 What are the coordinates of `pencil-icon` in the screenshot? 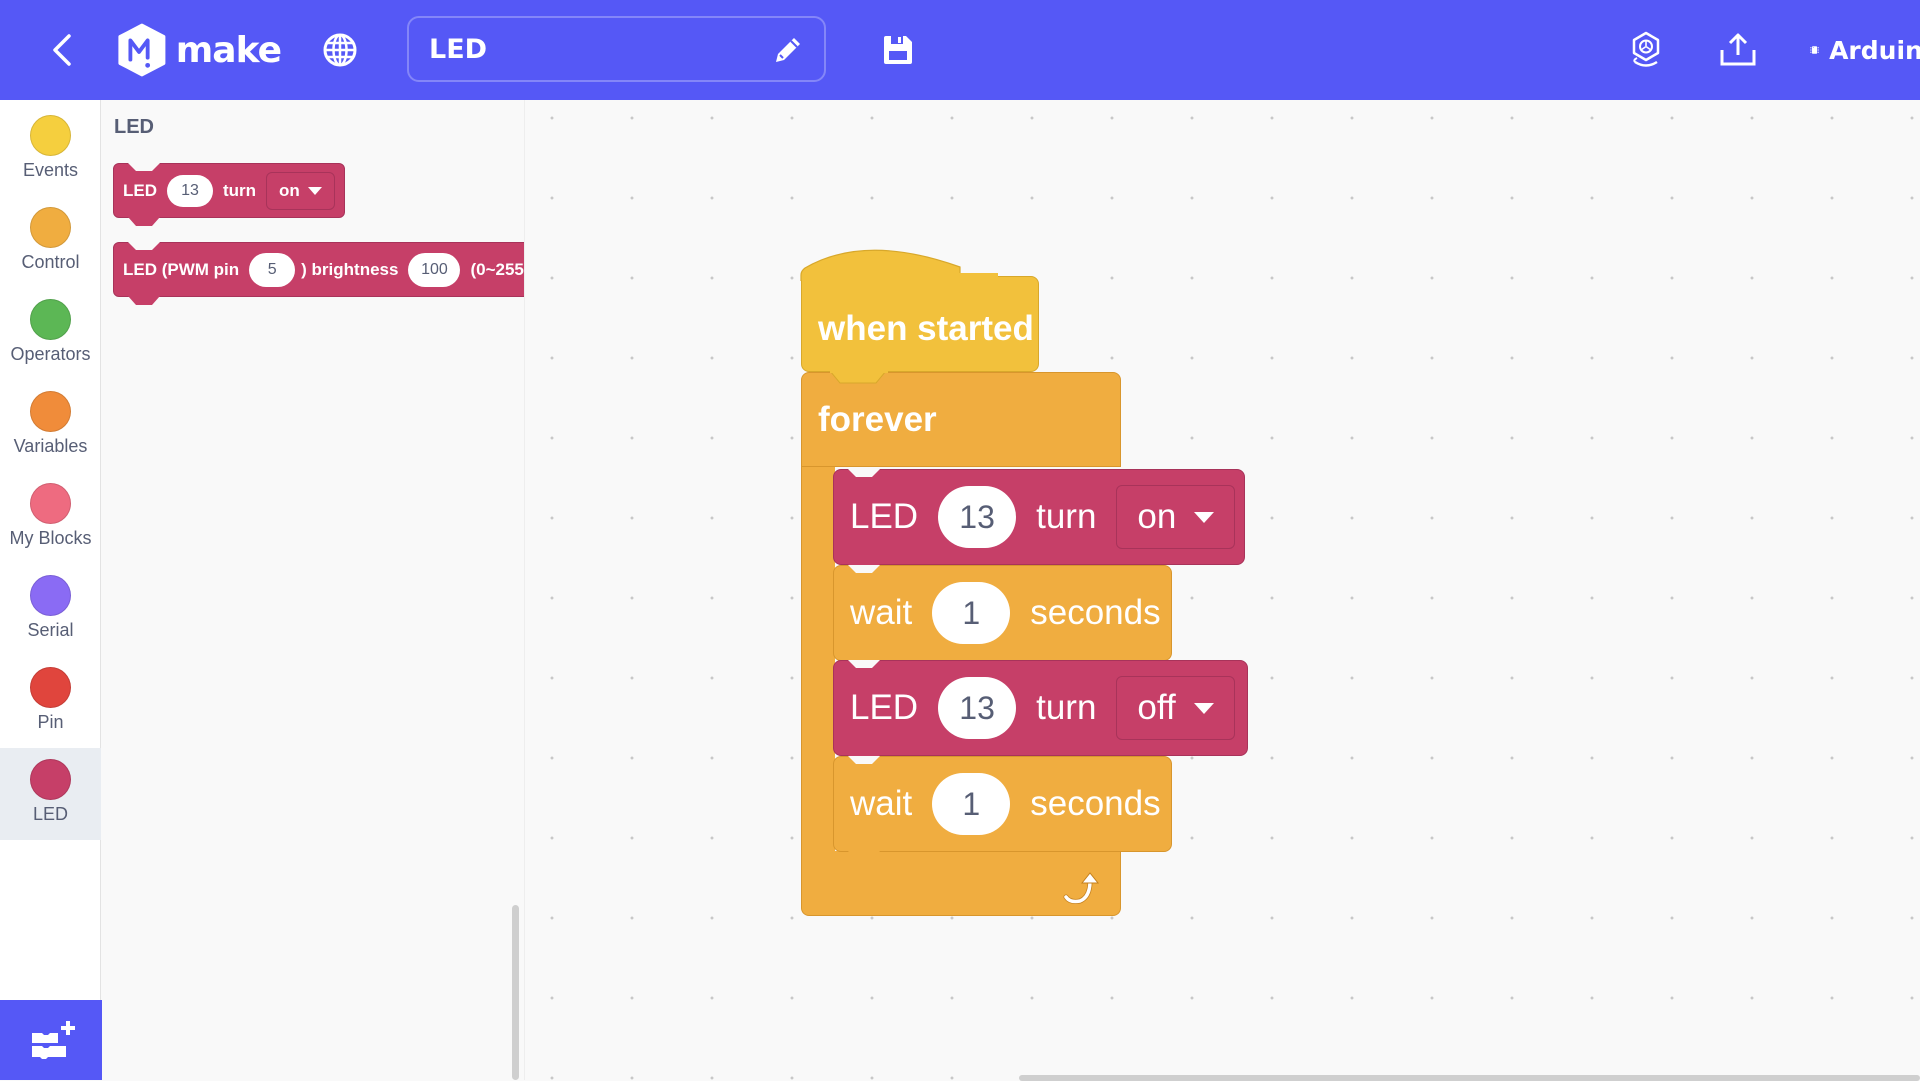 It's located at (788, 50).